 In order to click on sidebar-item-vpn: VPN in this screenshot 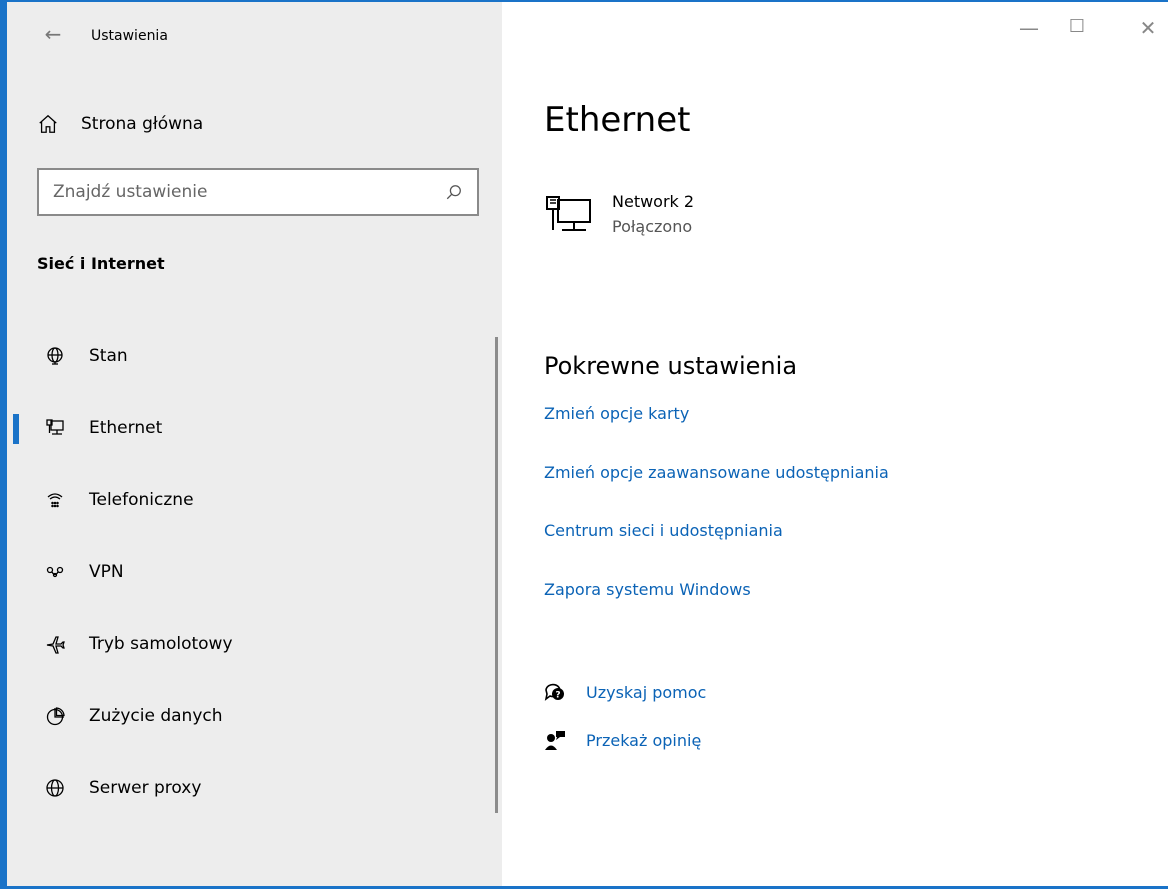, I will do `click(252, 572)`.